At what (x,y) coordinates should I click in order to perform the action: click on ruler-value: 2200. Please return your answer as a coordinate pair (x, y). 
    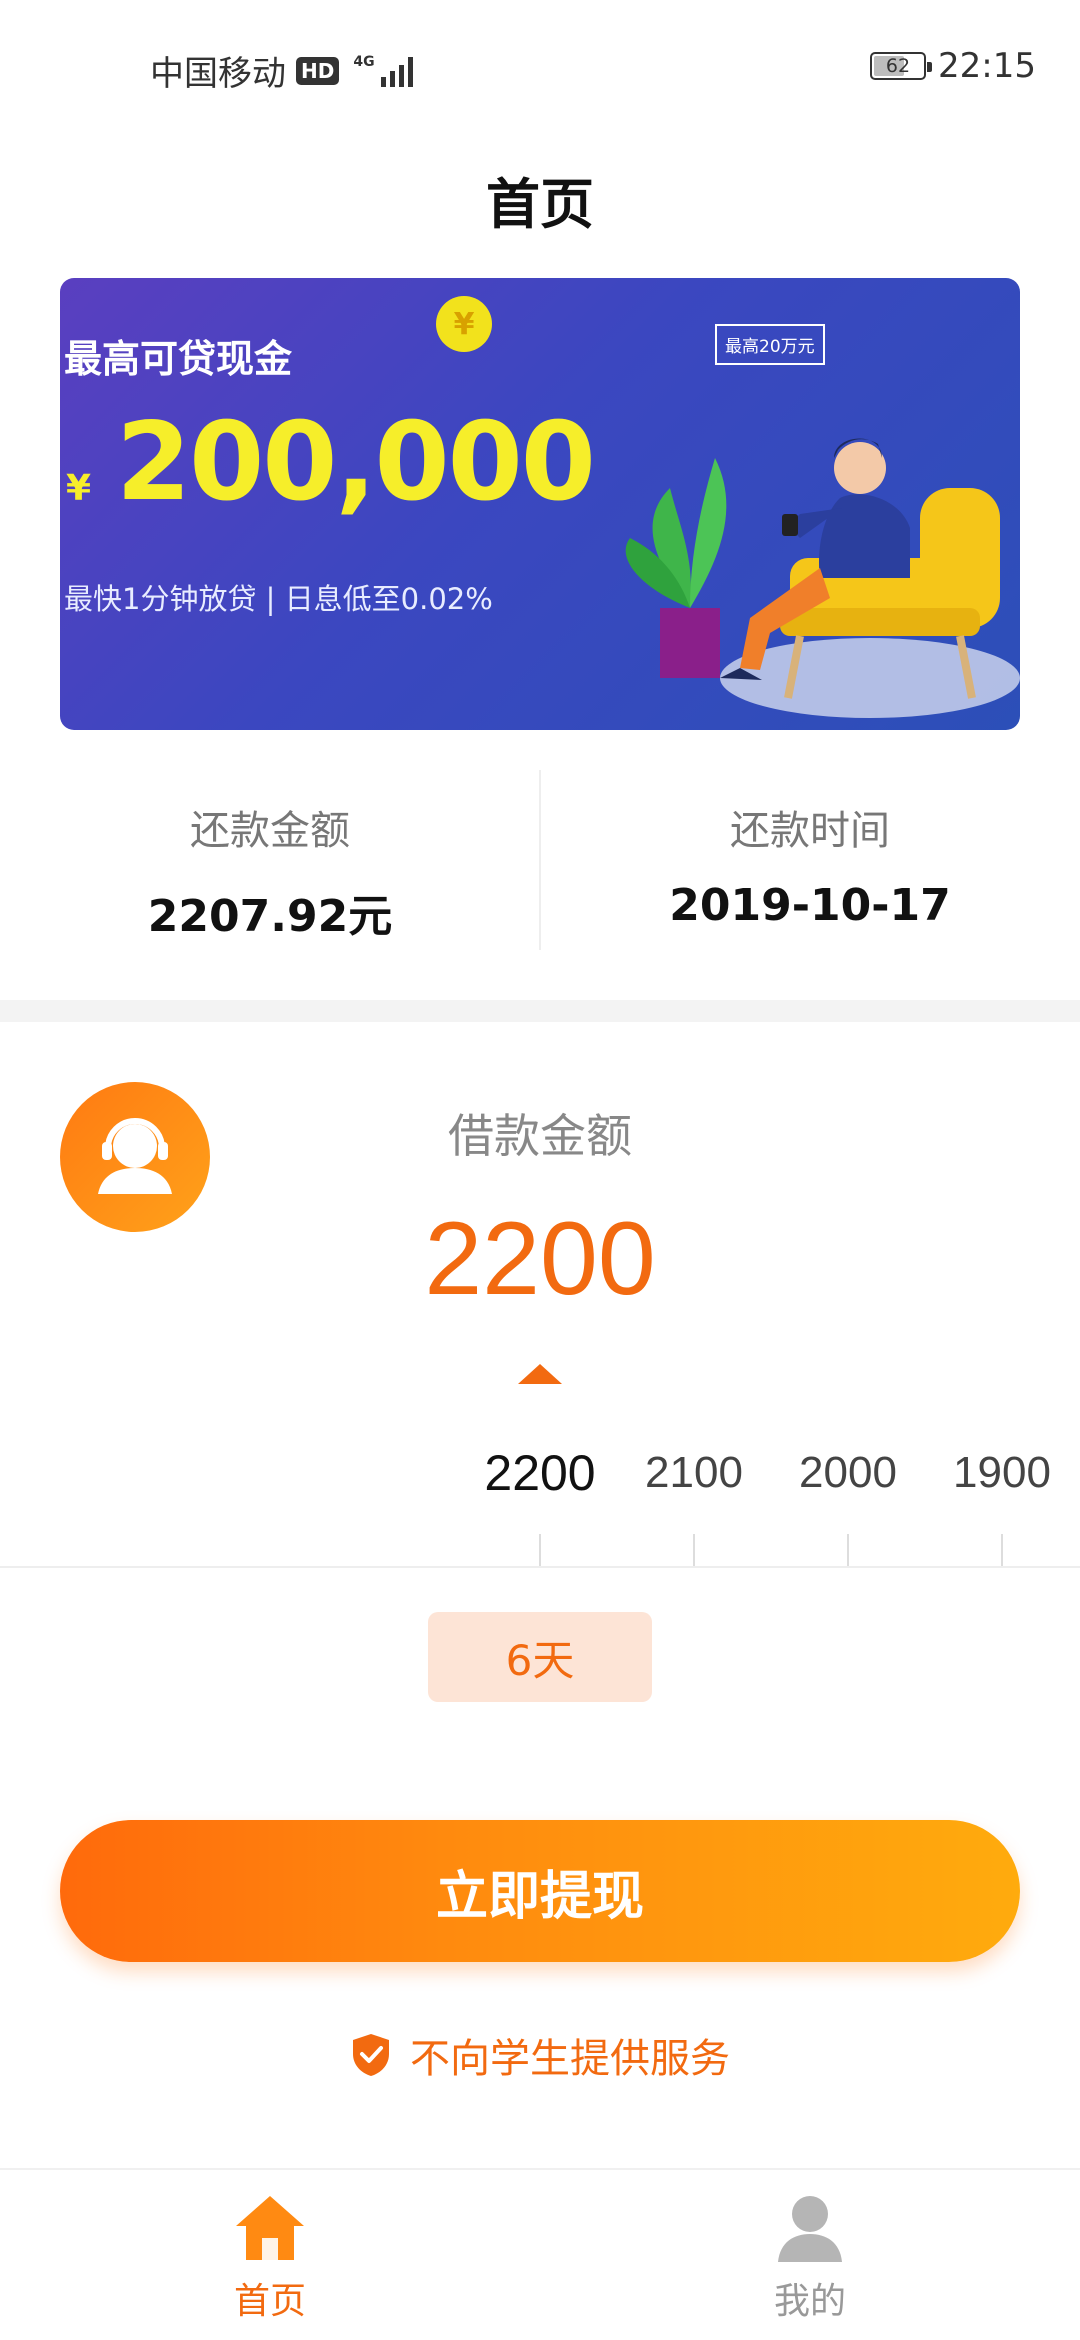
    Looking at the image, I should click on (539, 1473).